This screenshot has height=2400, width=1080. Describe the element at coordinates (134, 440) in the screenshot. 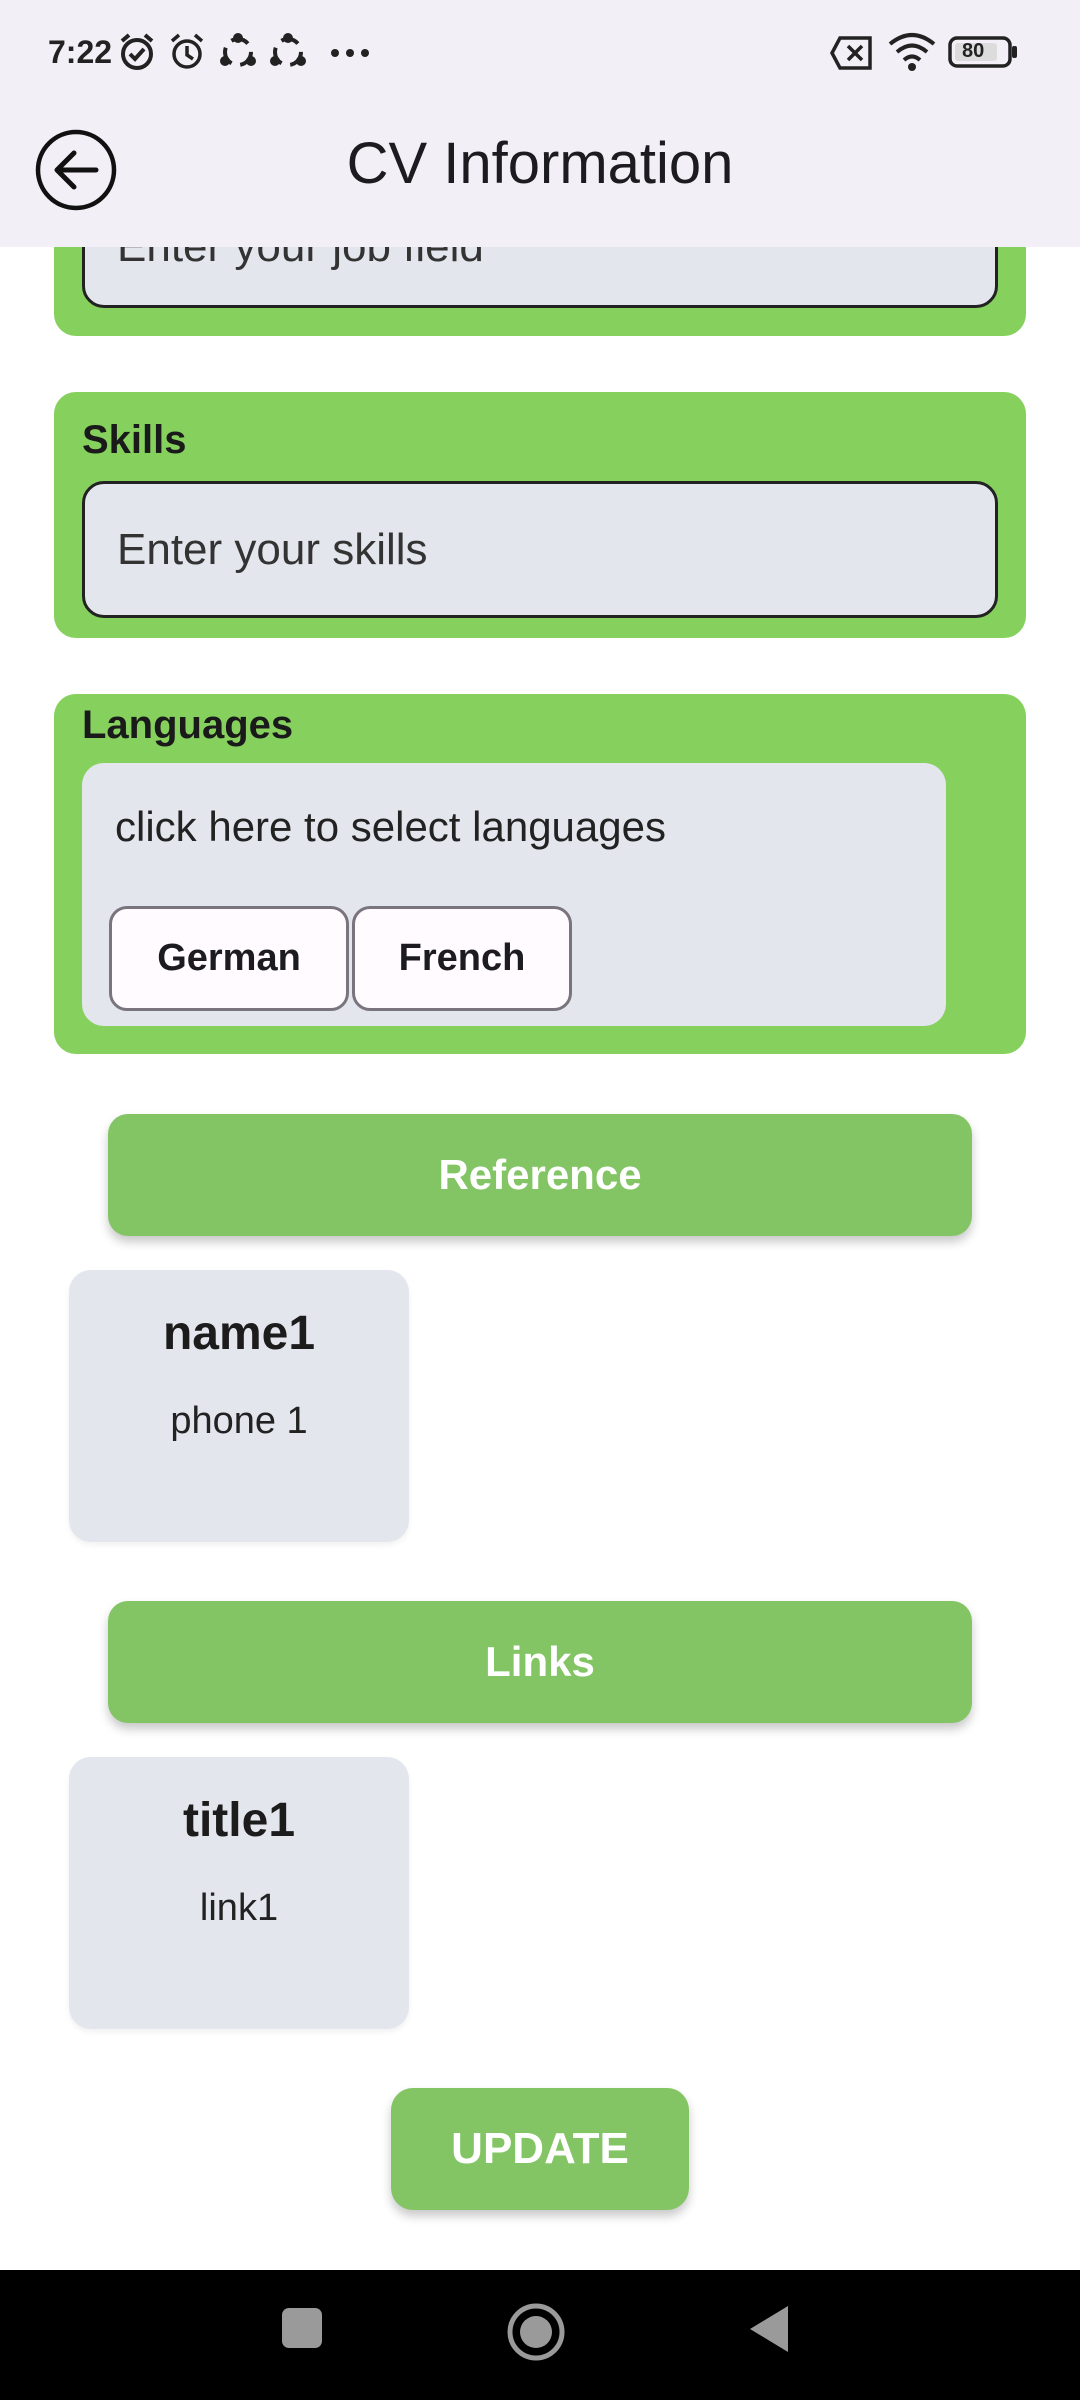

I see `skills-label: Skills` at that location.